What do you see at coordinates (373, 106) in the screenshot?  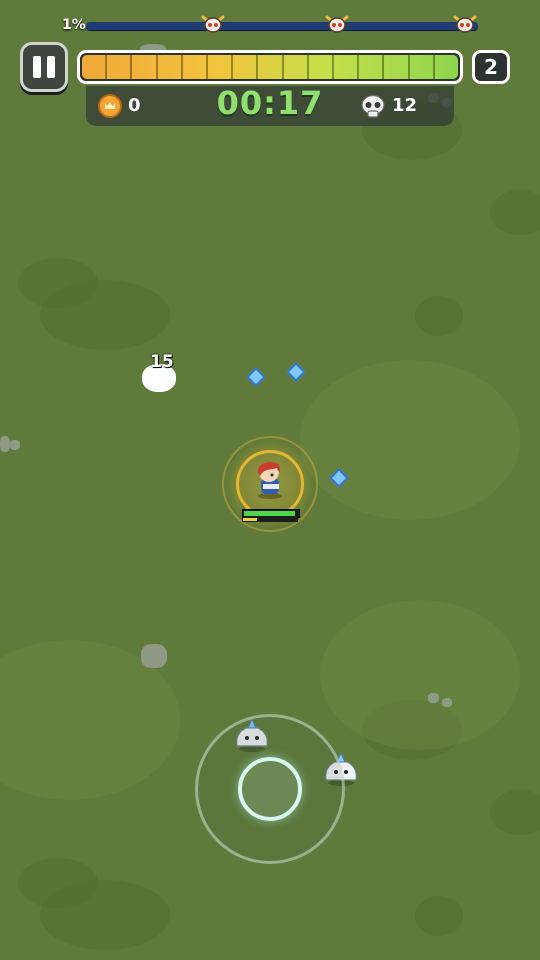 I see `skull-icon` at bounding box center [373, 106].